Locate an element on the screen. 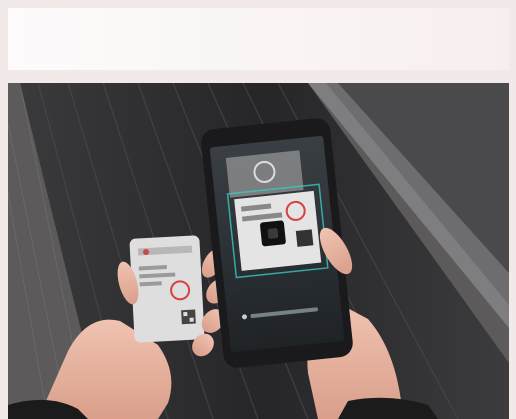 The width and height of the screenshot is (516, 419). scanned-qr-code is located at coordinates (304, 238).